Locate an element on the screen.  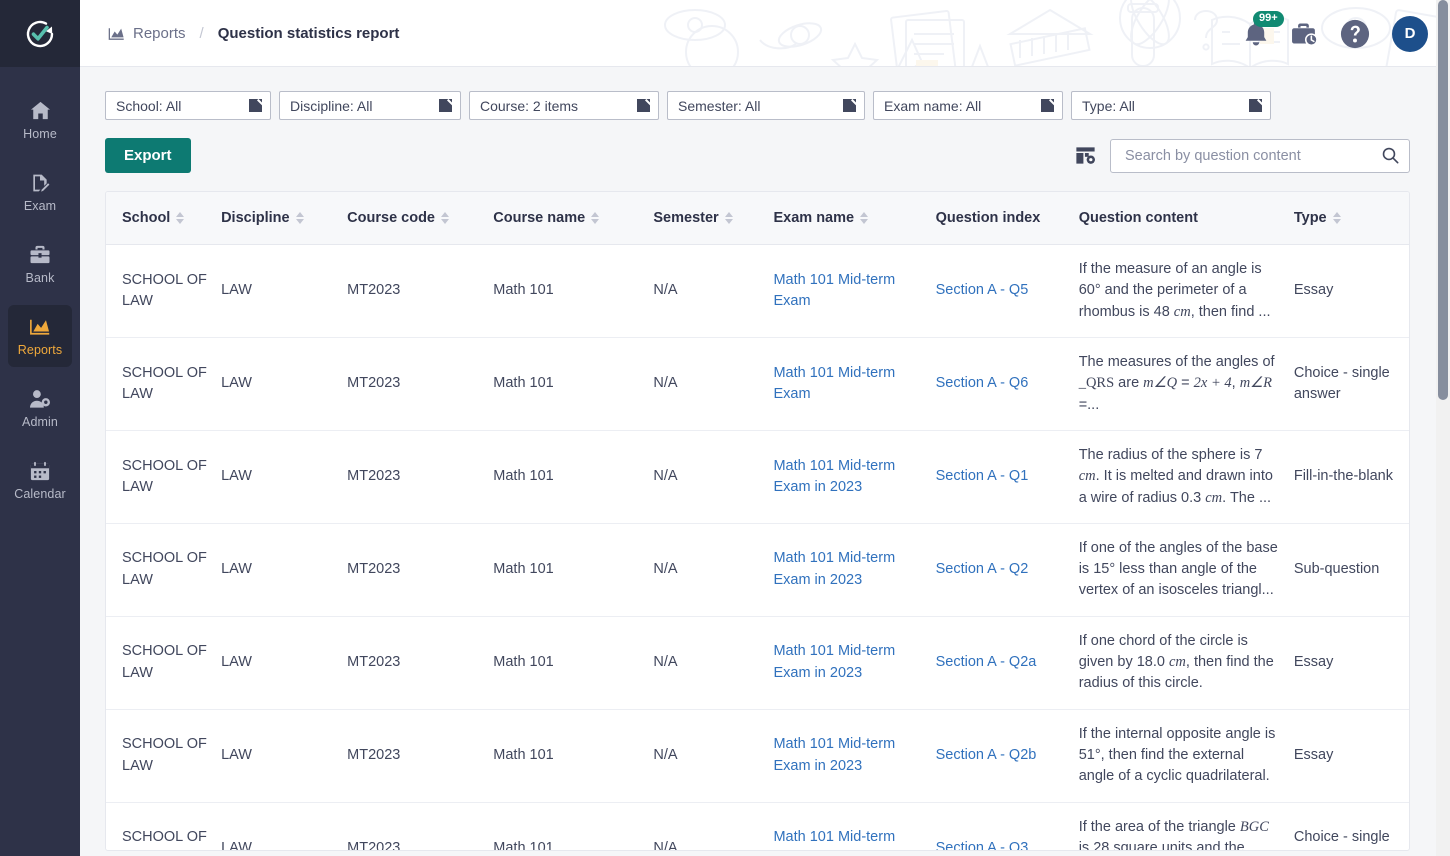
filter-course: Course: 2 items is located at coordinates (564, 105).